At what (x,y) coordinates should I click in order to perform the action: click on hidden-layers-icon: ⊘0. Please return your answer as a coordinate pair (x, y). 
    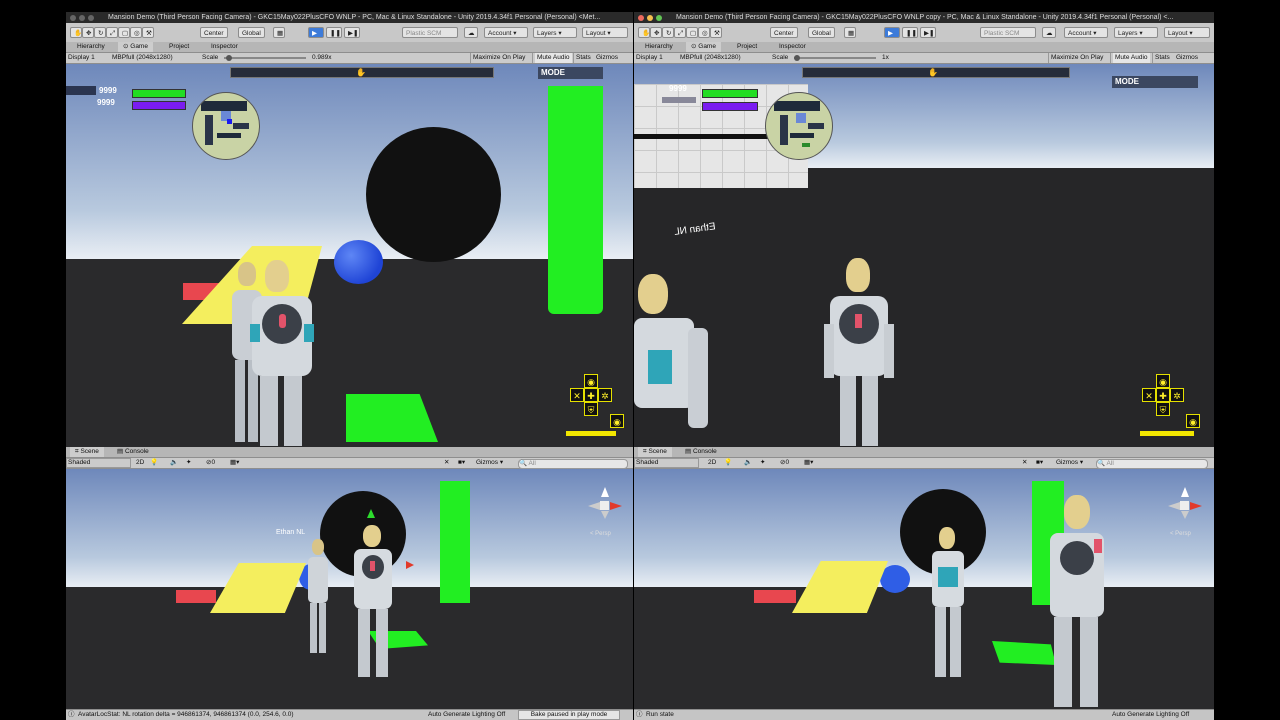
    Looking at the image, I should click on (784, 463).